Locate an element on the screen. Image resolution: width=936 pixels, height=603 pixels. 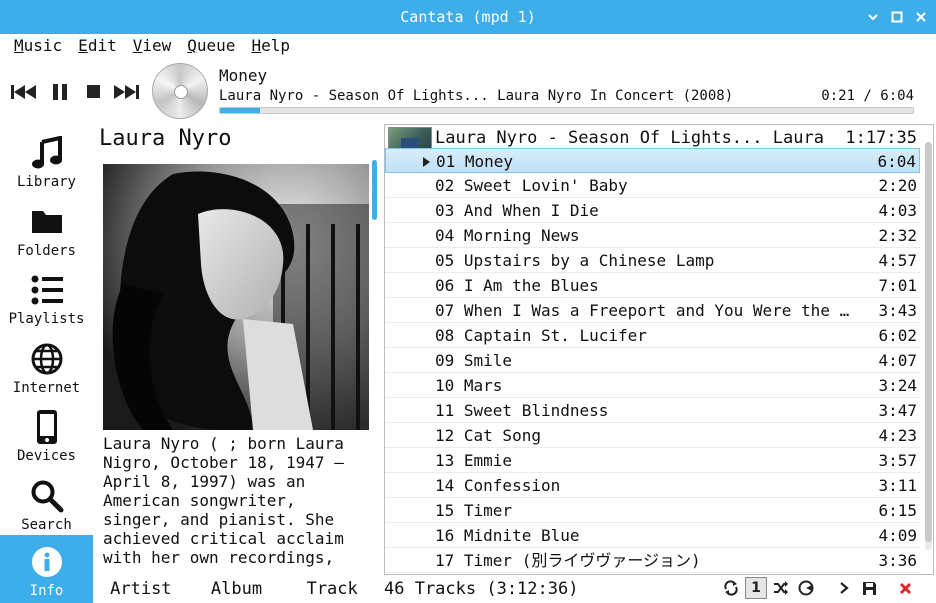
sidebar-item-search: Search is located at coordinates (46, 503).